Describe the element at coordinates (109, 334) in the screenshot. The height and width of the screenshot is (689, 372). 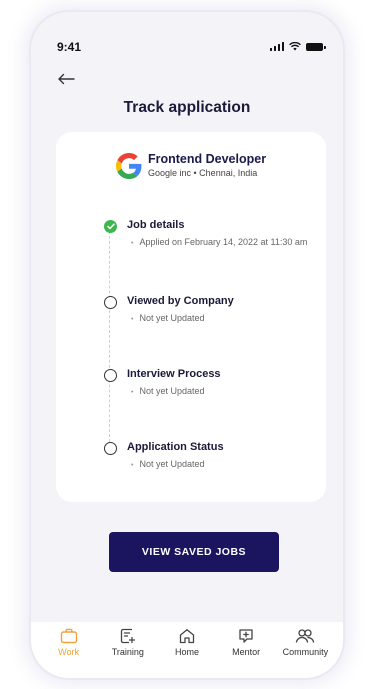
I see `timeline-connector` at that location.